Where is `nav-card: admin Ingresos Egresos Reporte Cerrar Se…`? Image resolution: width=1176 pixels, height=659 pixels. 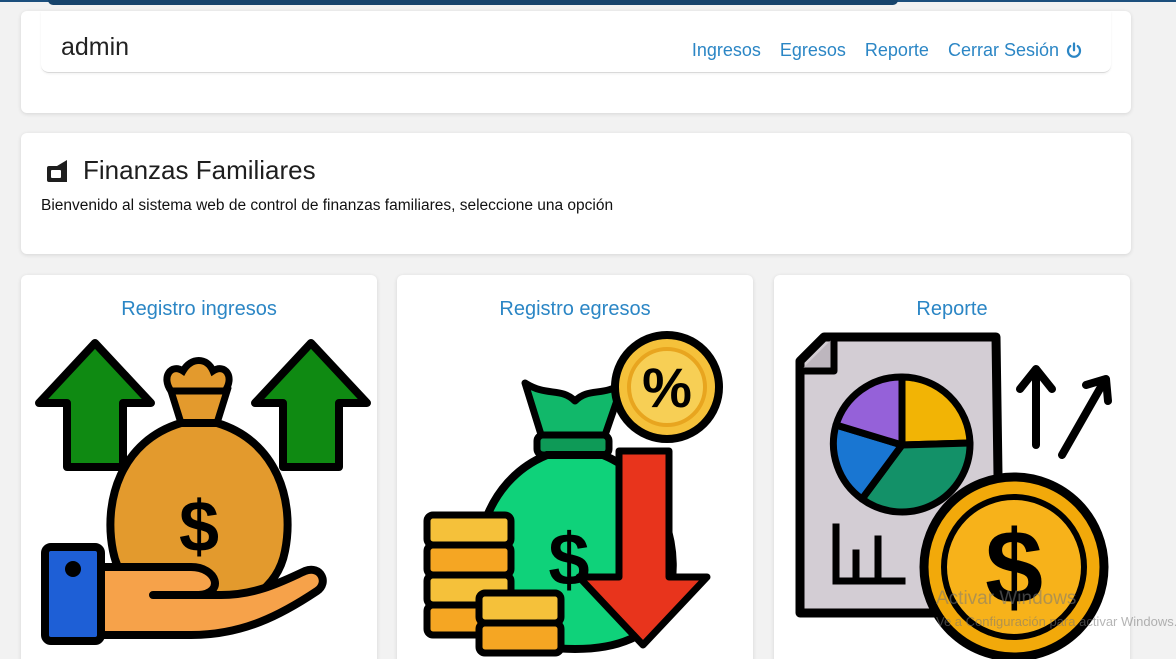
nav-card: admin Ingresos Egresos Reporte Cerrar Se… is located at coordinates (576, 62).